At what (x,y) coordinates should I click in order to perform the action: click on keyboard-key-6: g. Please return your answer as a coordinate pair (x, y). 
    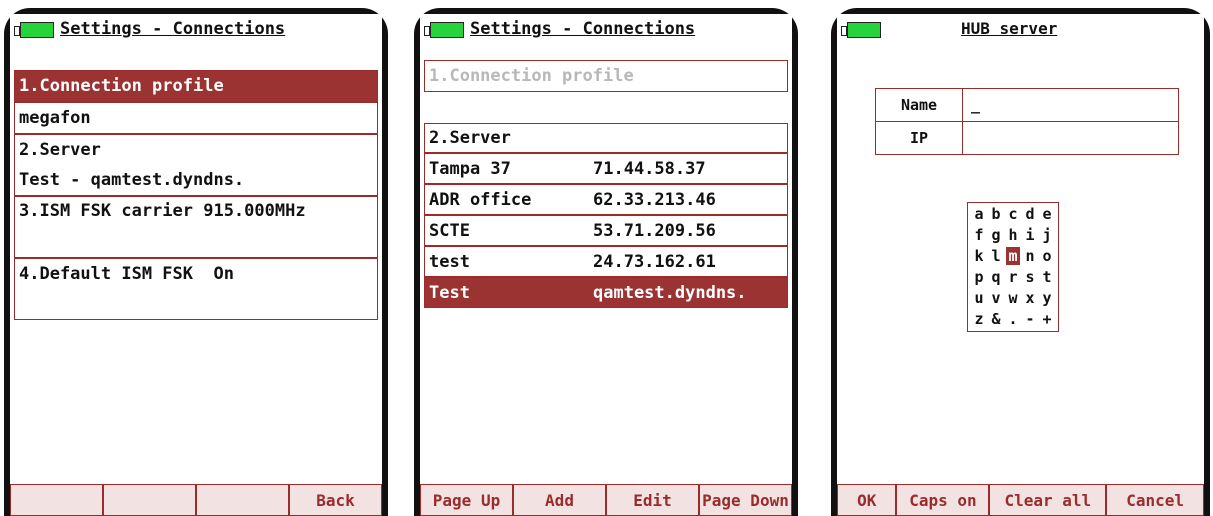
    Looking at the image, I should click on (996, 235).